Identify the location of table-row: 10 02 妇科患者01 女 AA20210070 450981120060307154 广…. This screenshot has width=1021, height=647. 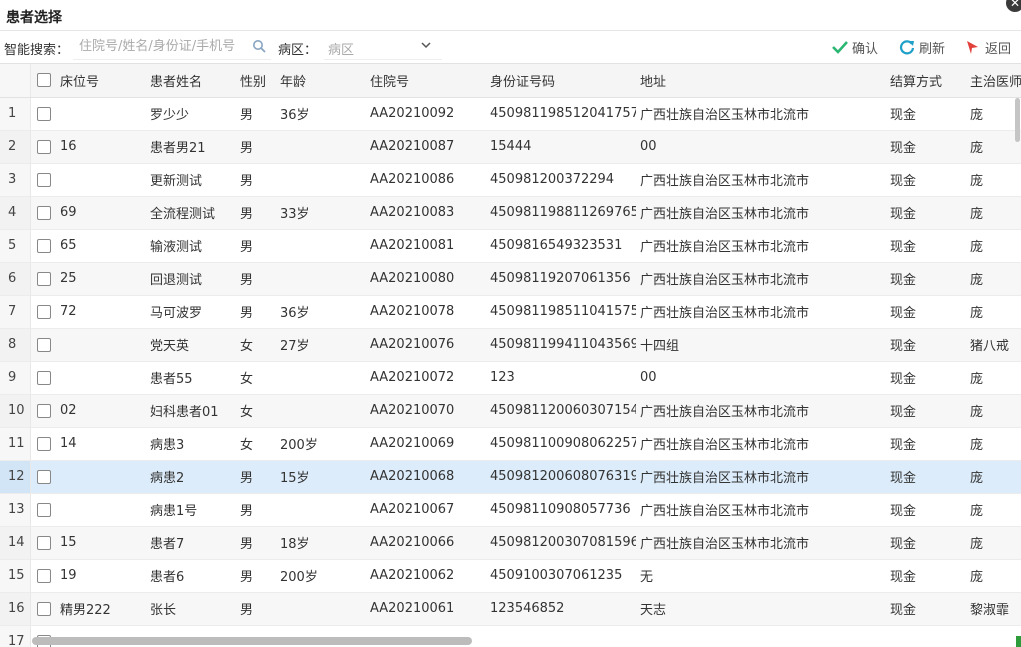
(510, 411).